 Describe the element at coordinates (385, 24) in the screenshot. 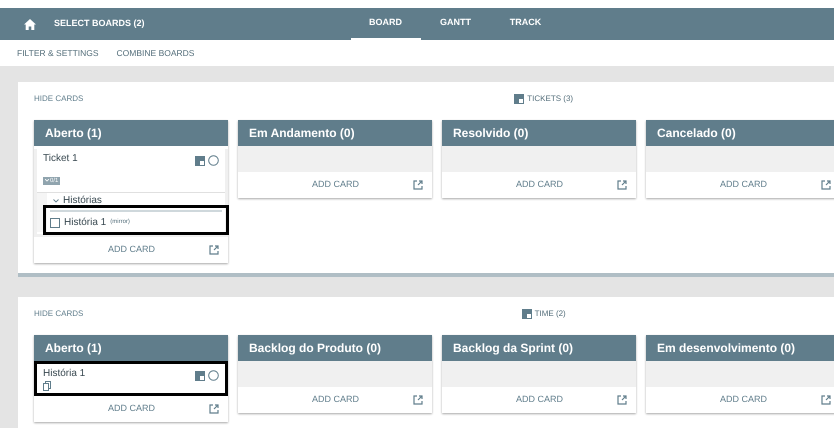

I see `nav-tab: BOARD` at that location.